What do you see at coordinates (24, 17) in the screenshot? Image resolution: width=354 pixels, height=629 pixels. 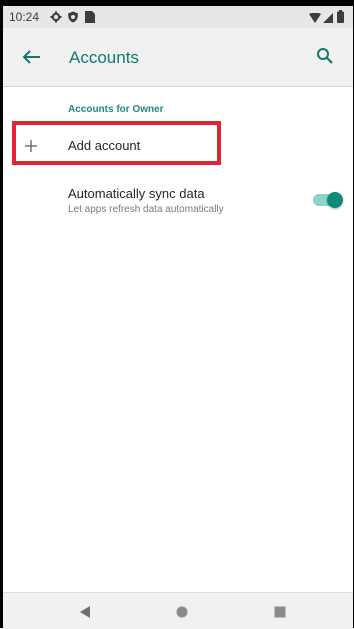 I see `status-time: 10:24` at bounding box center [24, 17].